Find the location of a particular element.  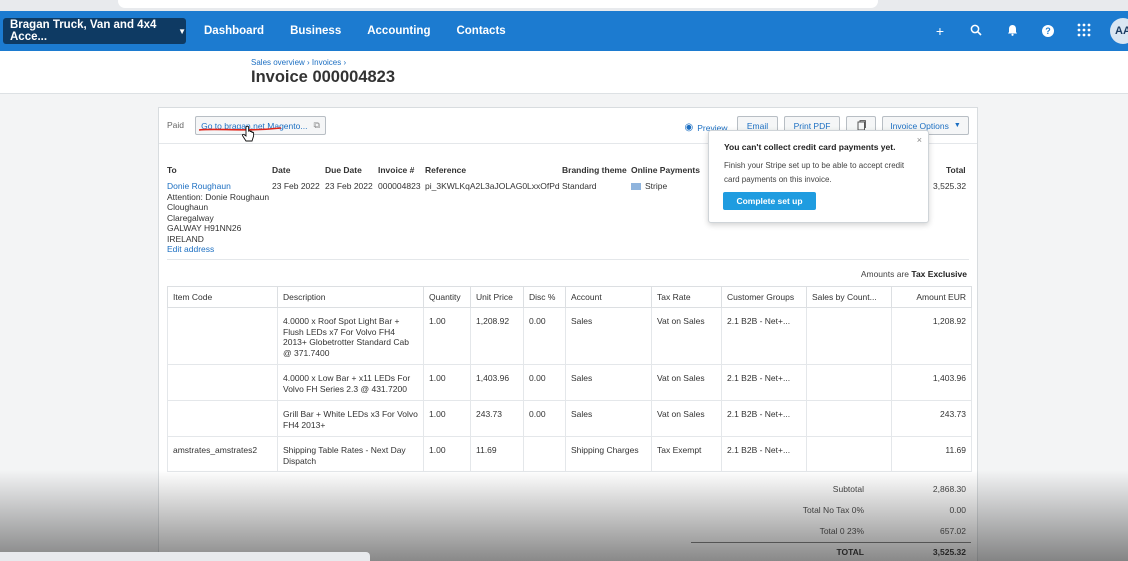

col-amount: Amount EUR is located at coordinates (931, 297).